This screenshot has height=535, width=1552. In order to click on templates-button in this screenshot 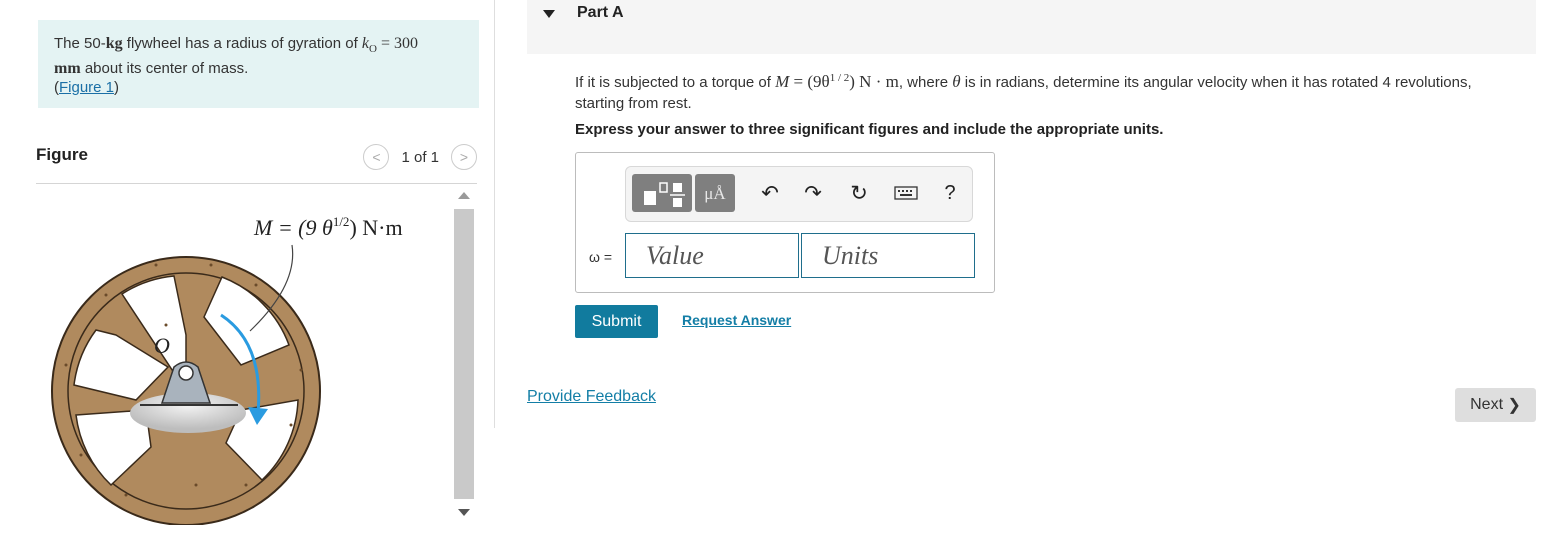, I will do `click(662, 193)`.